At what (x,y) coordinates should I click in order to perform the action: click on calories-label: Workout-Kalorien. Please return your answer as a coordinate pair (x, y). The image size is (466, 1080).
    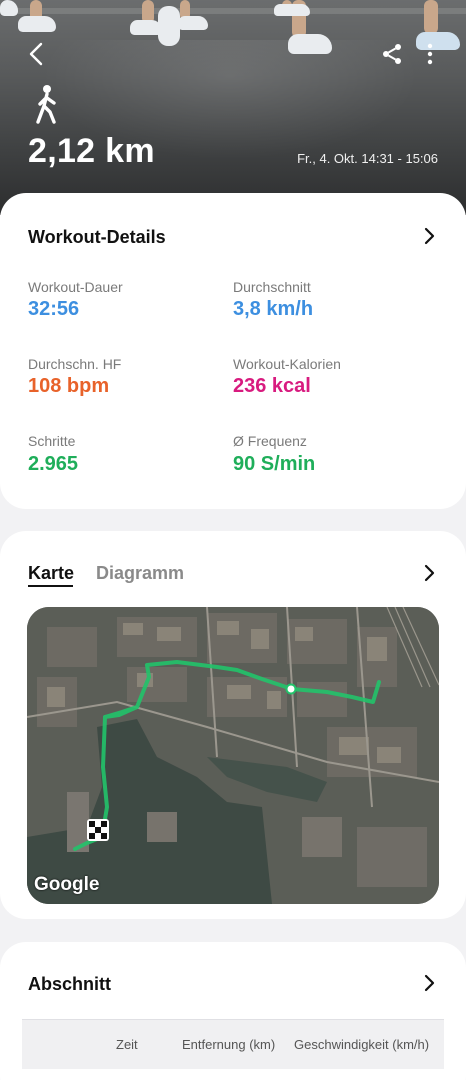
    Looking at the image, I should click on (287, 364).